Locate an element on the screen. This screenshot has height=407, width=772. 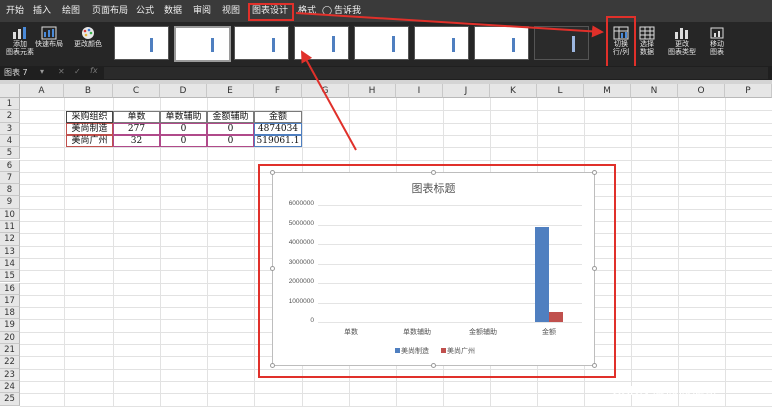
watermark: CSDN @晨晨渝奇 is located at coordinates (665, 390).